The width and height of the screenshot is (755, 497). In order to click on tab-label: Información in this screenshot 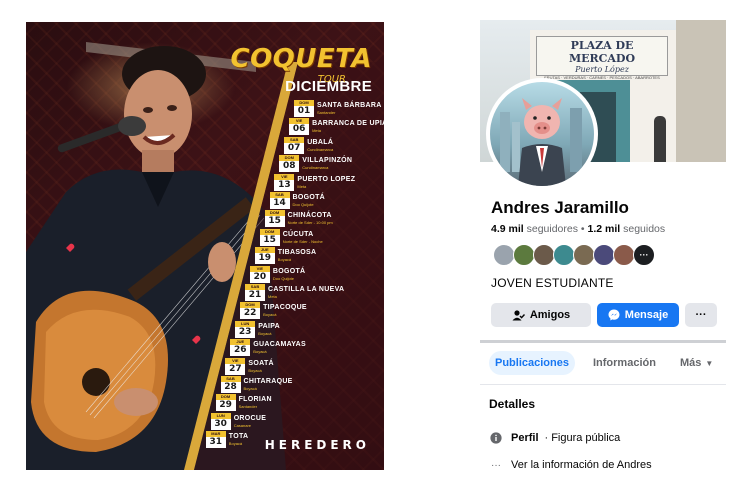, I will do `click(624, 363)`.